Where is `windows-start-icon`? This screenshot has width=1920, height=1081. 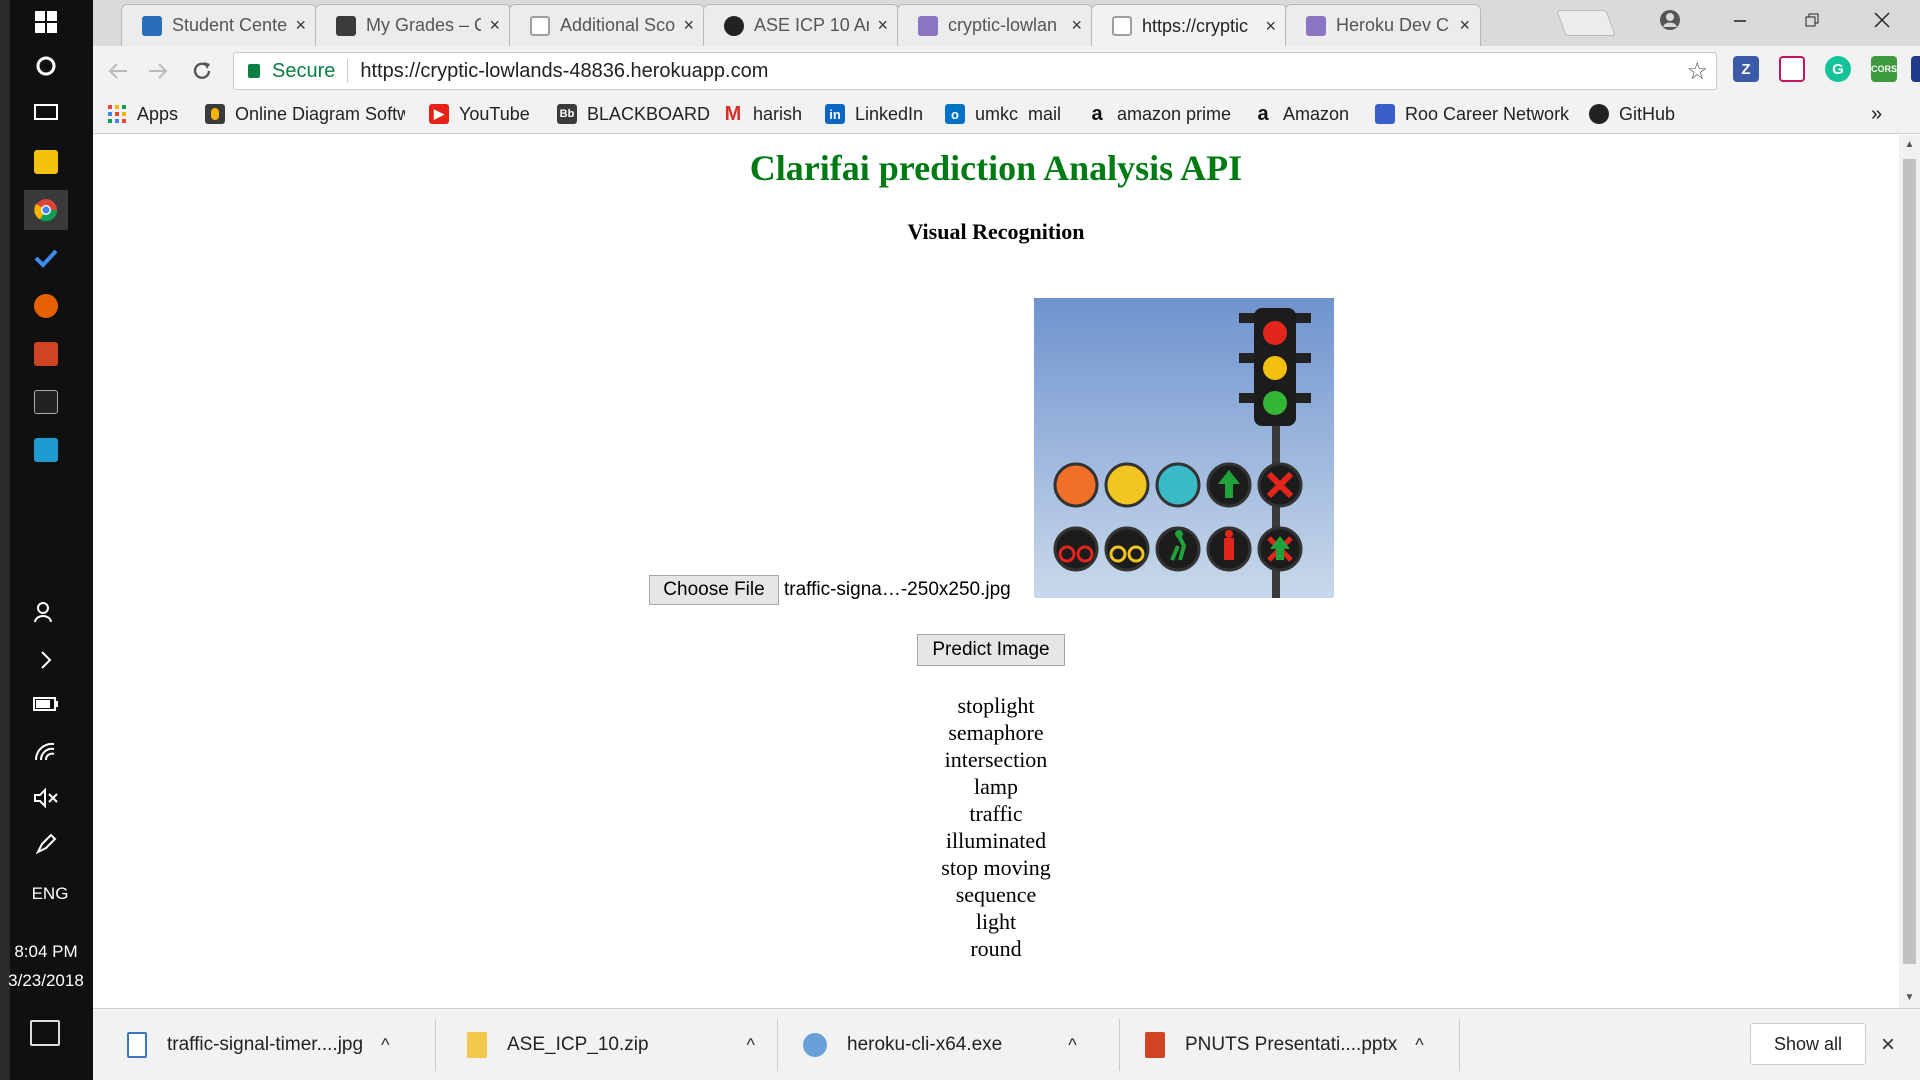 windows-start-icon is located at coordinates (46, 22).